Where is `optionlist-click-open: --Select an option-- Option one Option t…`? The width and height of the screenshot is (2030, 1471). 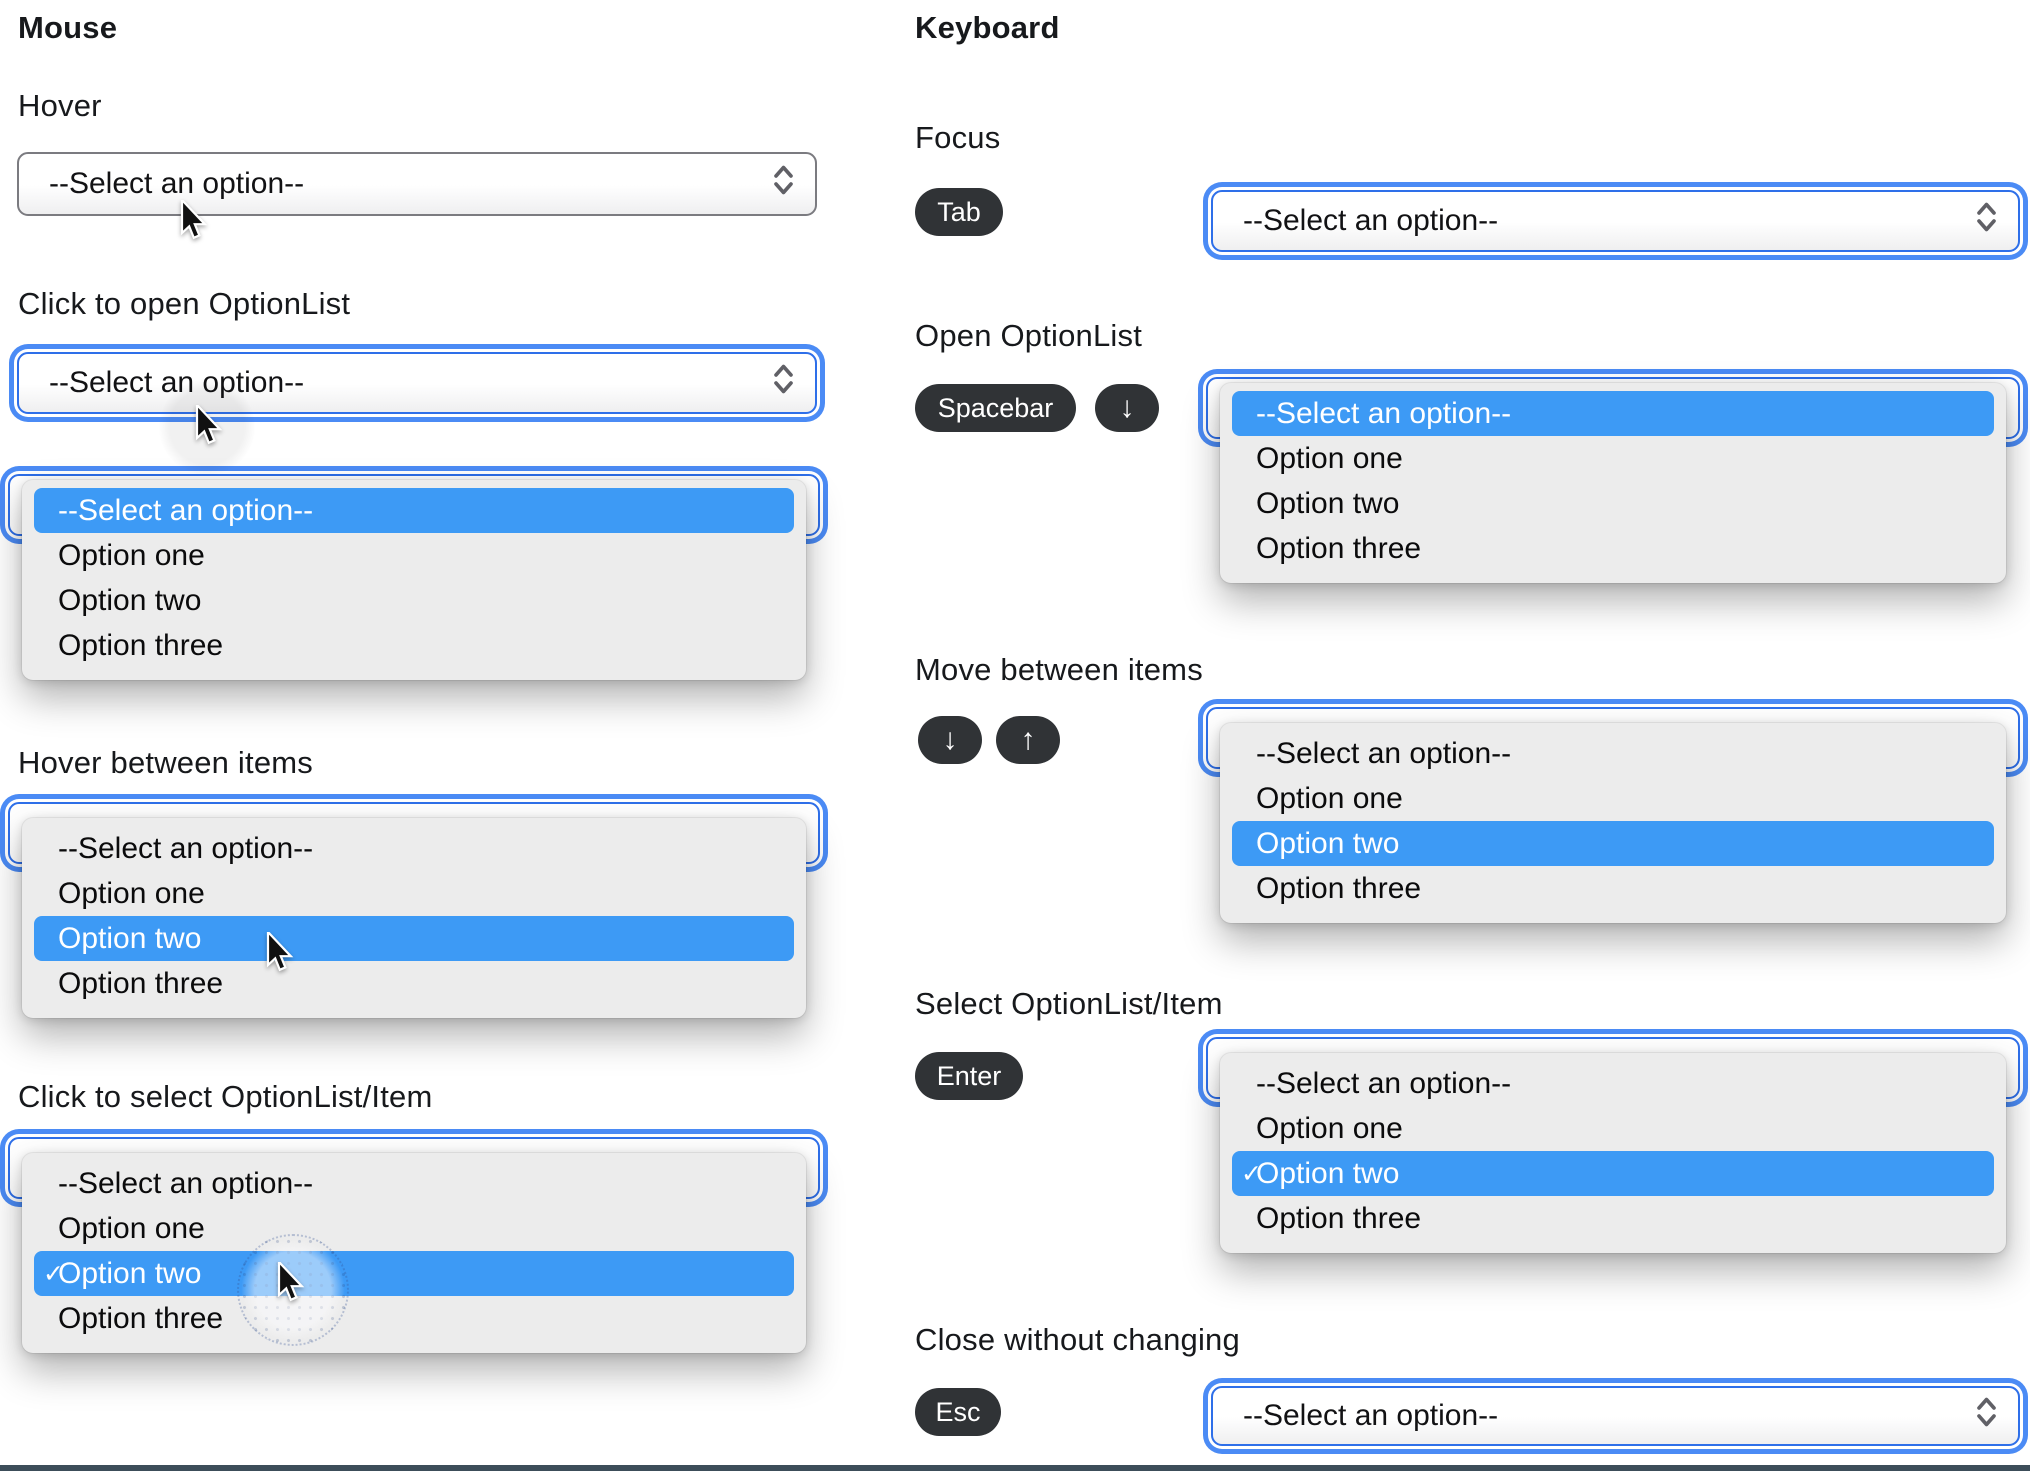
optionlist-click-open: --Select an option-- Option one Option t… is located at coordinates (414, 577).